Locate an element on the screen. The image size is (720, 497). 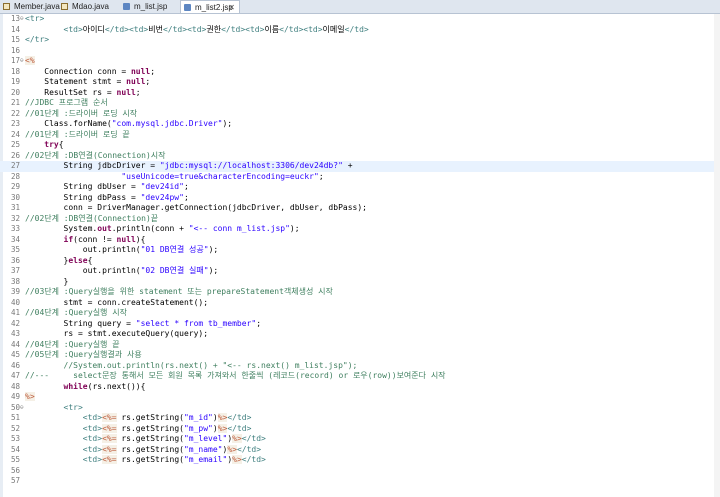
close-tab-icon: ✕ is located at coordinates (231, 7).